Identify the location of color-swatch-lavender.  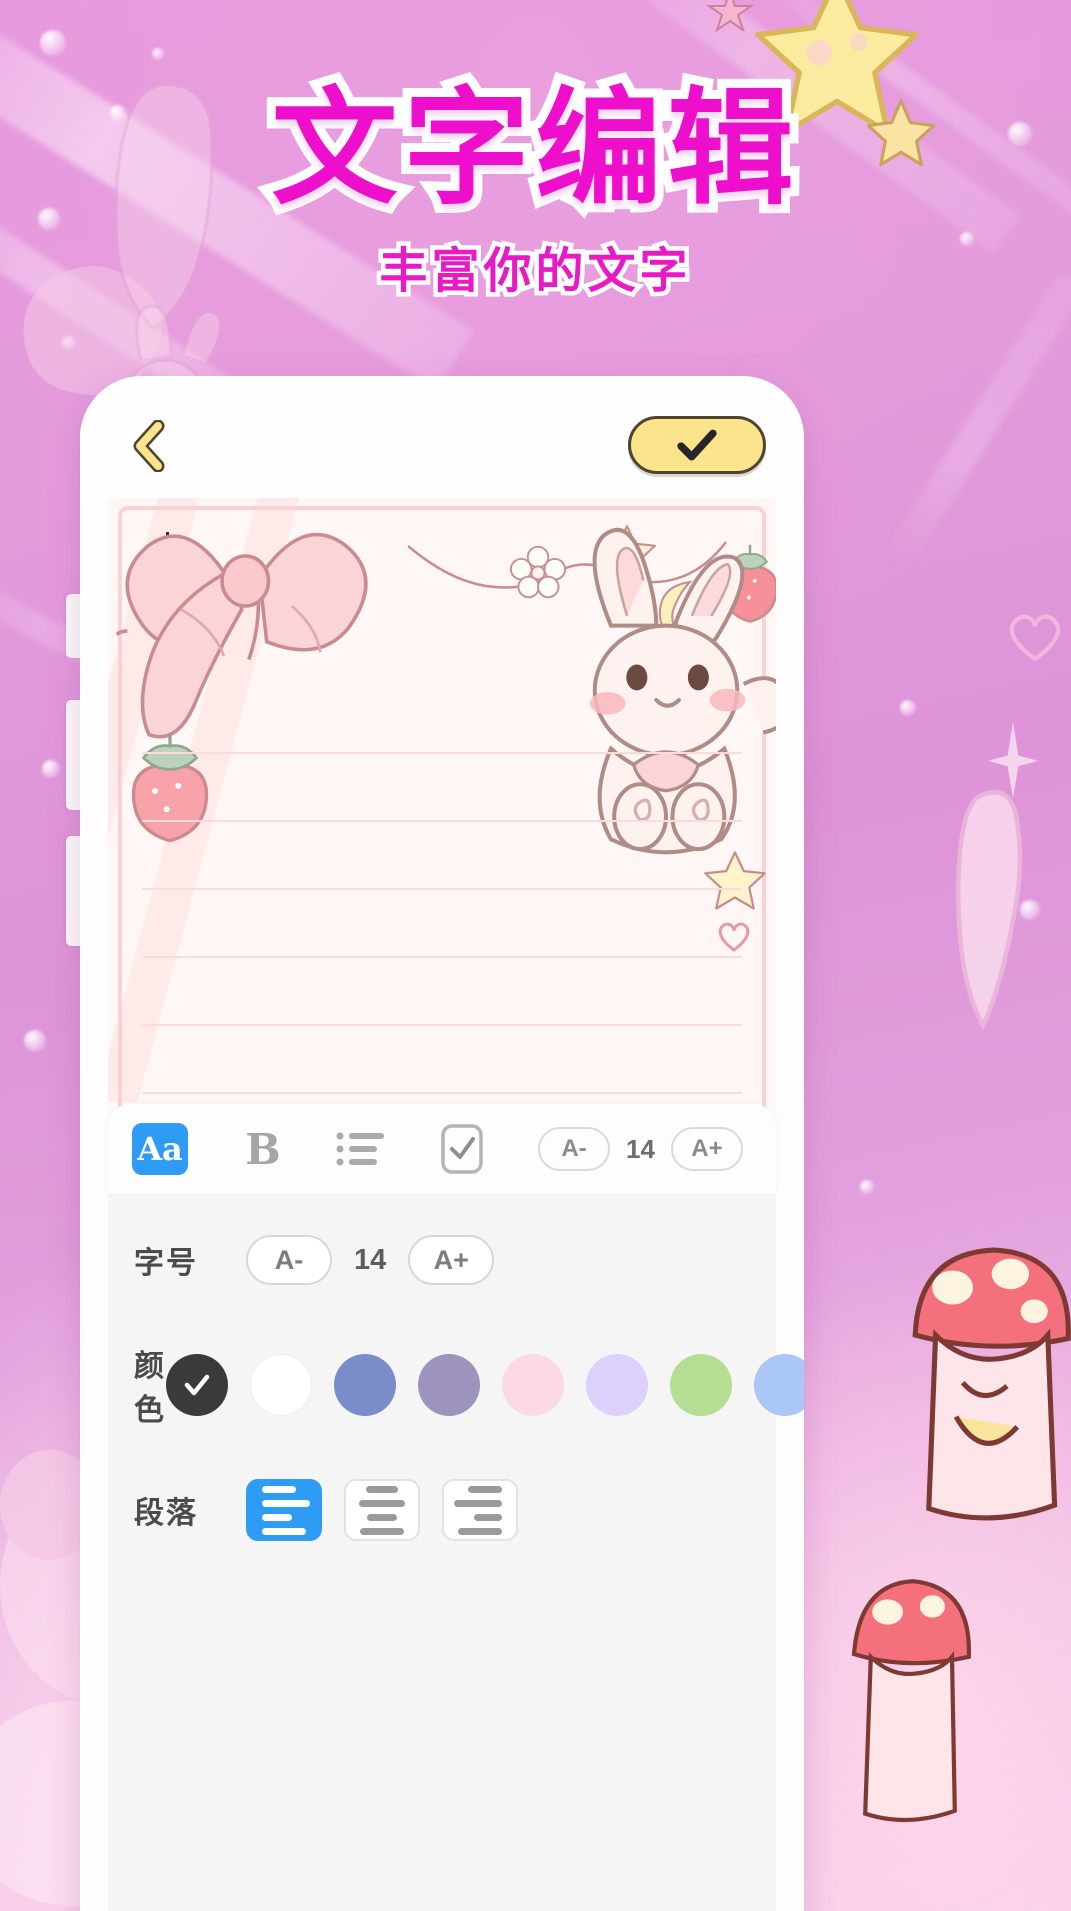
(617, 1385).